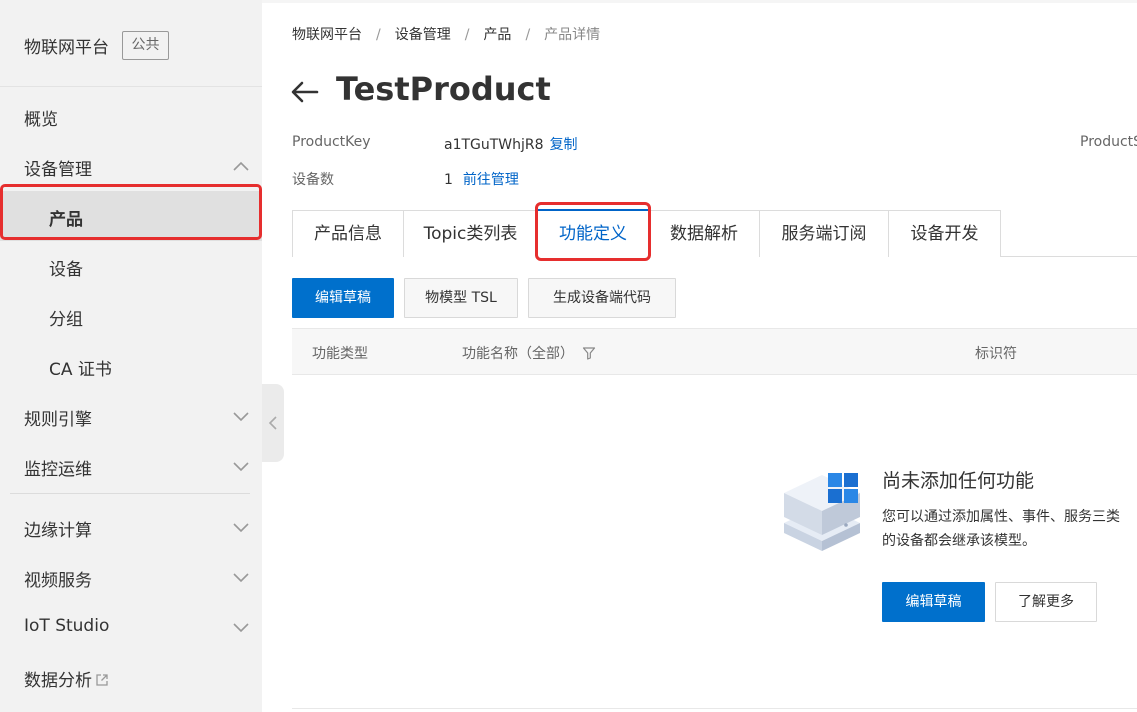 This screenshot has height=712, width=1137. Describe the element at coordinates (602, 298) in the screenshot. I see `generate-code-button: 生成设备端代码` at that location.